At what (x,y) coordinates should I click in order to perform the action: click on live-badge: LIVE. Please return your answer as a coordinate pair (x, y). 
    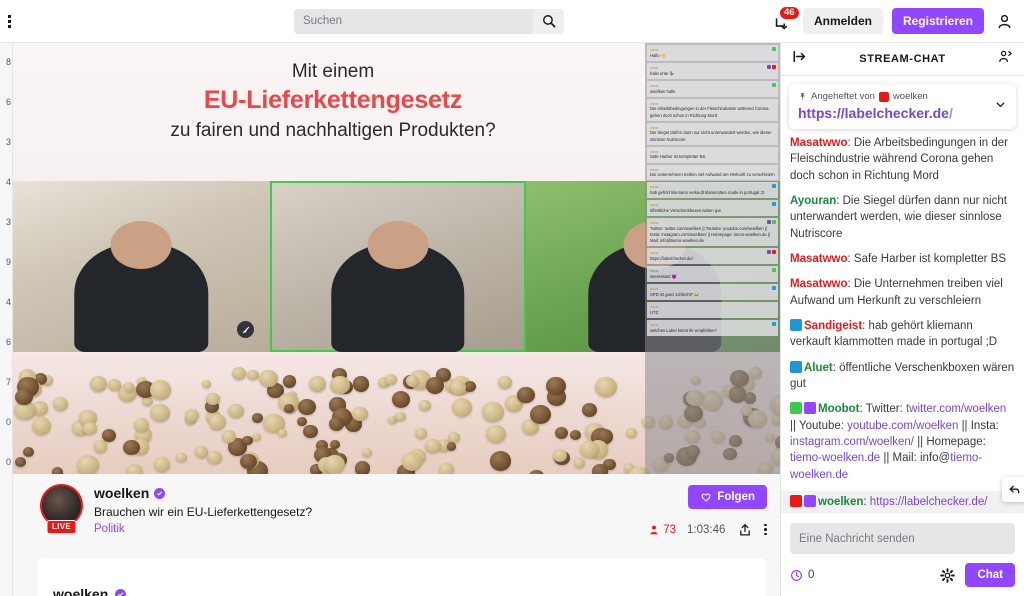
    Looking at the image, I should click on (61, 527).